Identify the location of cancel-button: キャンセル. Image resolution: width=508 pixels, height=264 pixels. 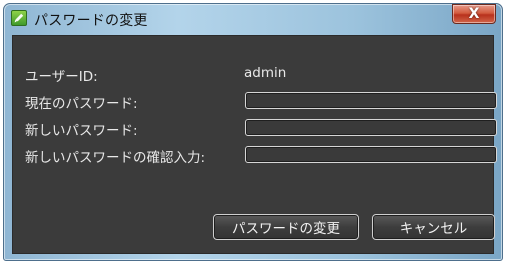
(433, 227).